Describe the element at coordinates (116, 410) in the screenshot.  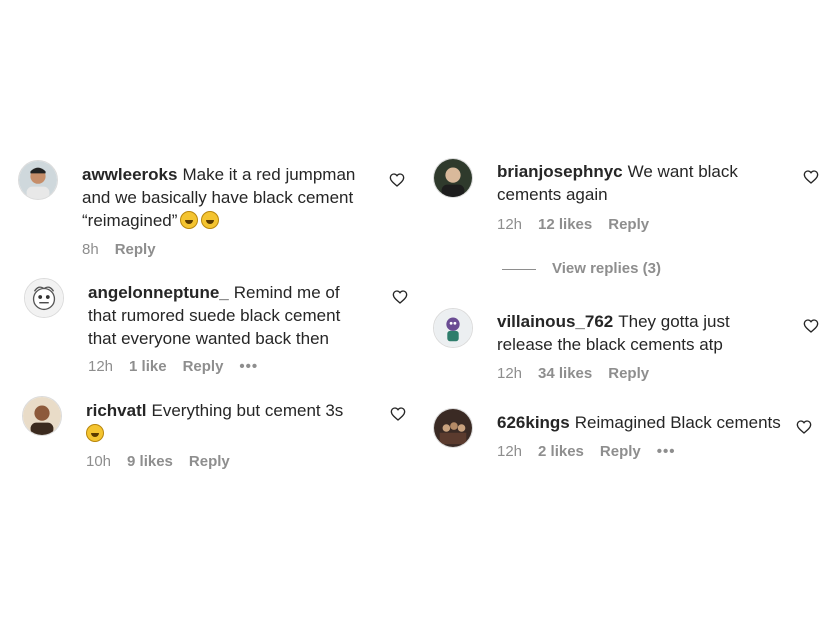
I see `comment-username: richvatl` at that location.